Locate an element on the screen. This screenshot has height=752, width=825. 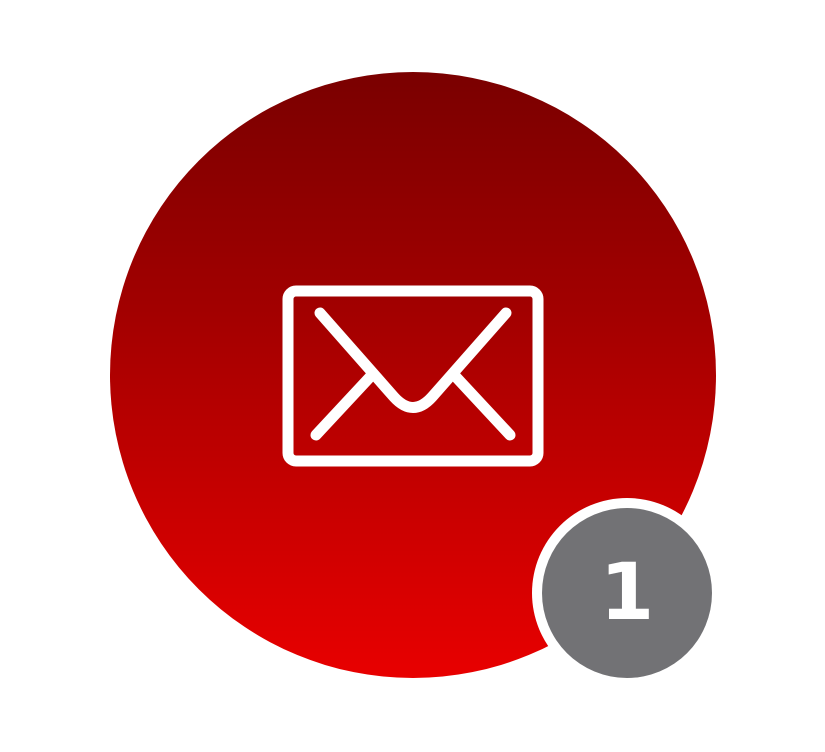
badge-circle: 1 is located at coordinates (627, 593).